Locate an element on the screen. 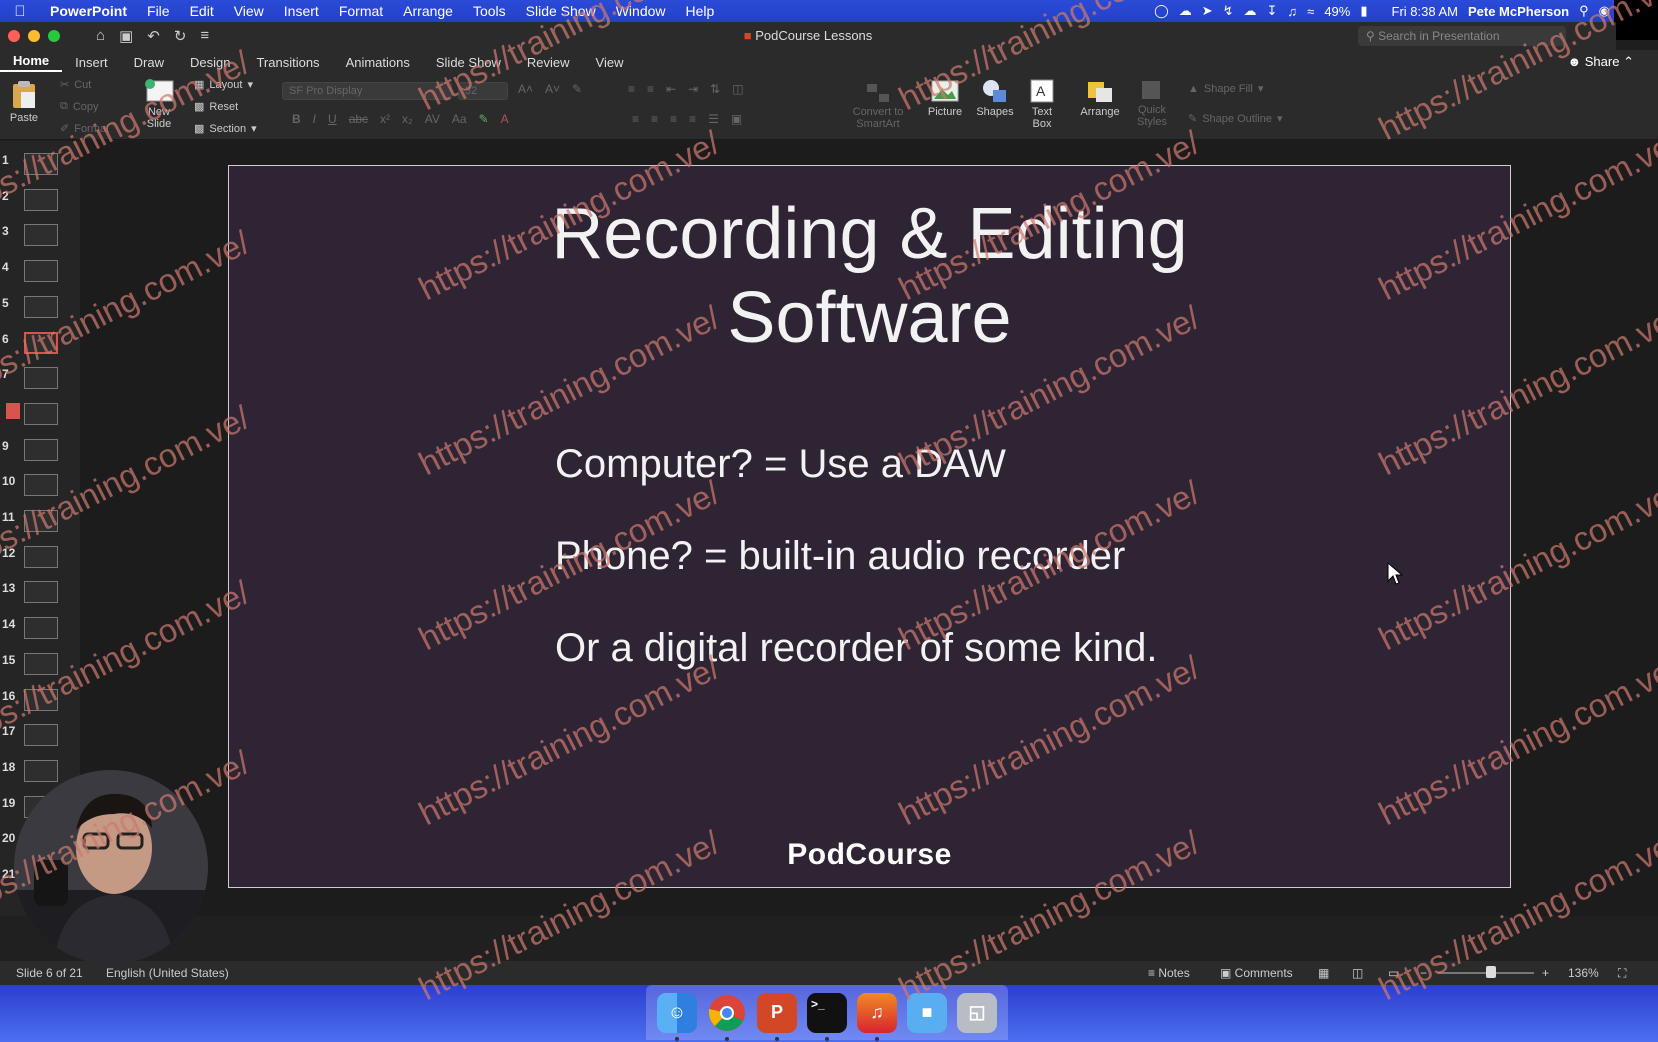 The height and width of the screenshot is (1042, 1658). terminal-icon: >_ is located at coordinates (827, 1016).